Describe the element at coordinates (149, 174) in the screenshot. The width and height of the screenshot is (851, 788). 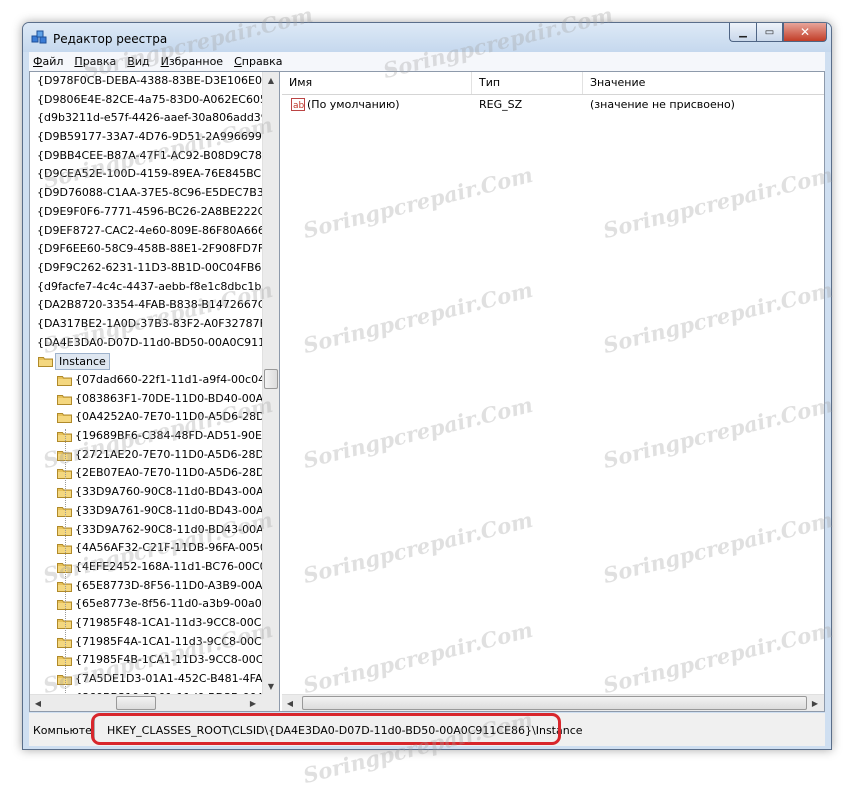
I see `tree-key-label: {D9CEA52E-100D-4159-89EA-76E845BC13` at that location.